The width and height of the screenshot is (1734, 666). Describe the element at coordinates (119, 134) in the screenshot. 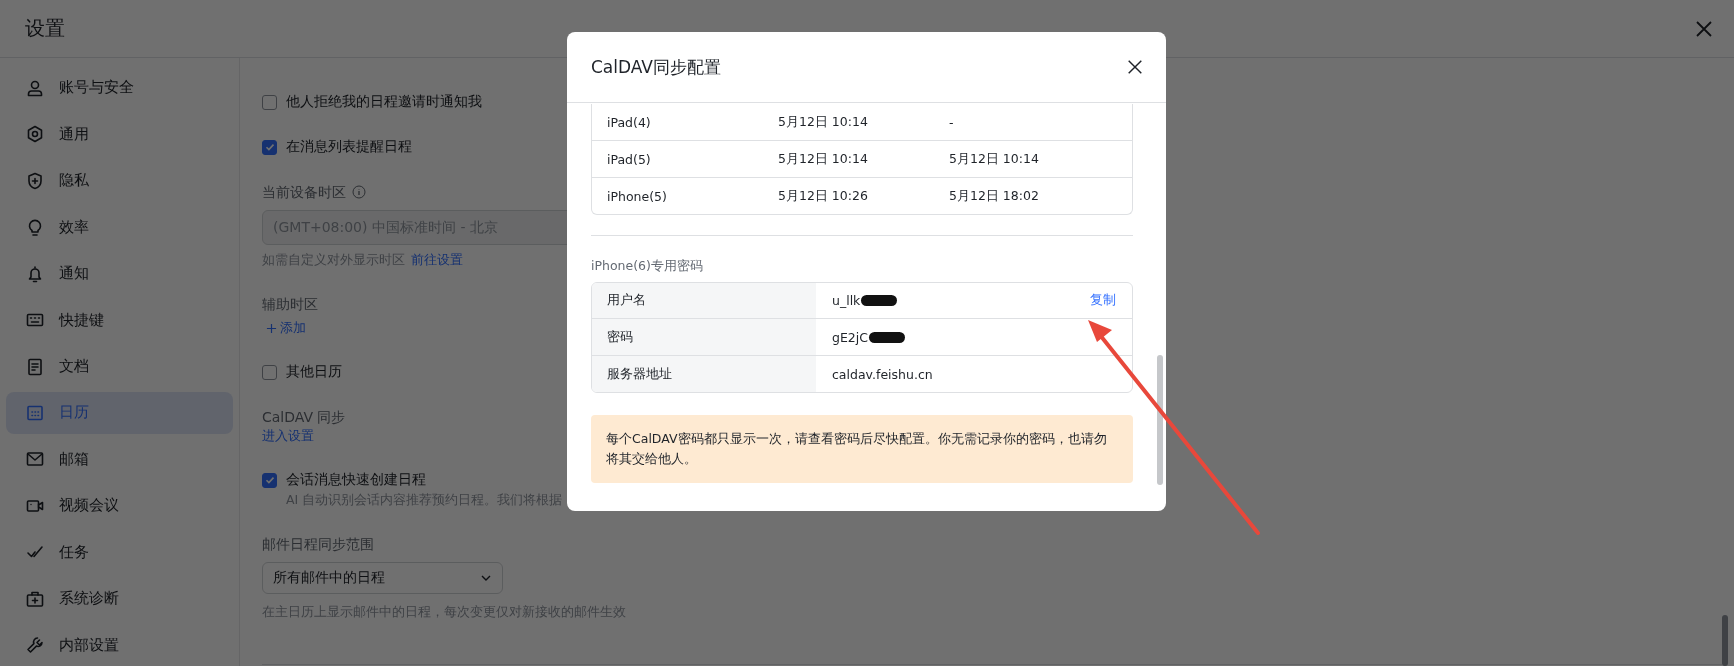

I see `sidebar-item: 通用` at that location.